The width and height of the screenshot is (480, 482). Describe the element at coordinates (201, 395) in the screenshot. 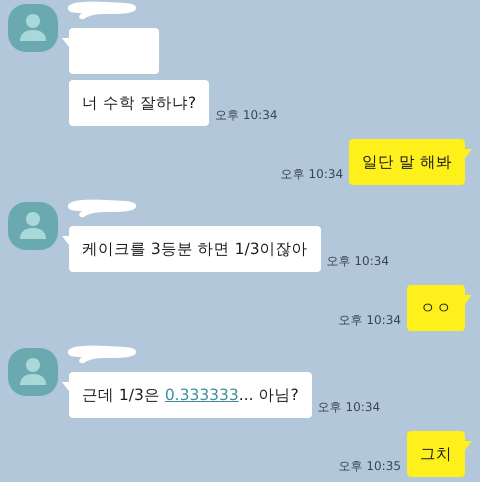

I see `link: 0.333333` at that location.